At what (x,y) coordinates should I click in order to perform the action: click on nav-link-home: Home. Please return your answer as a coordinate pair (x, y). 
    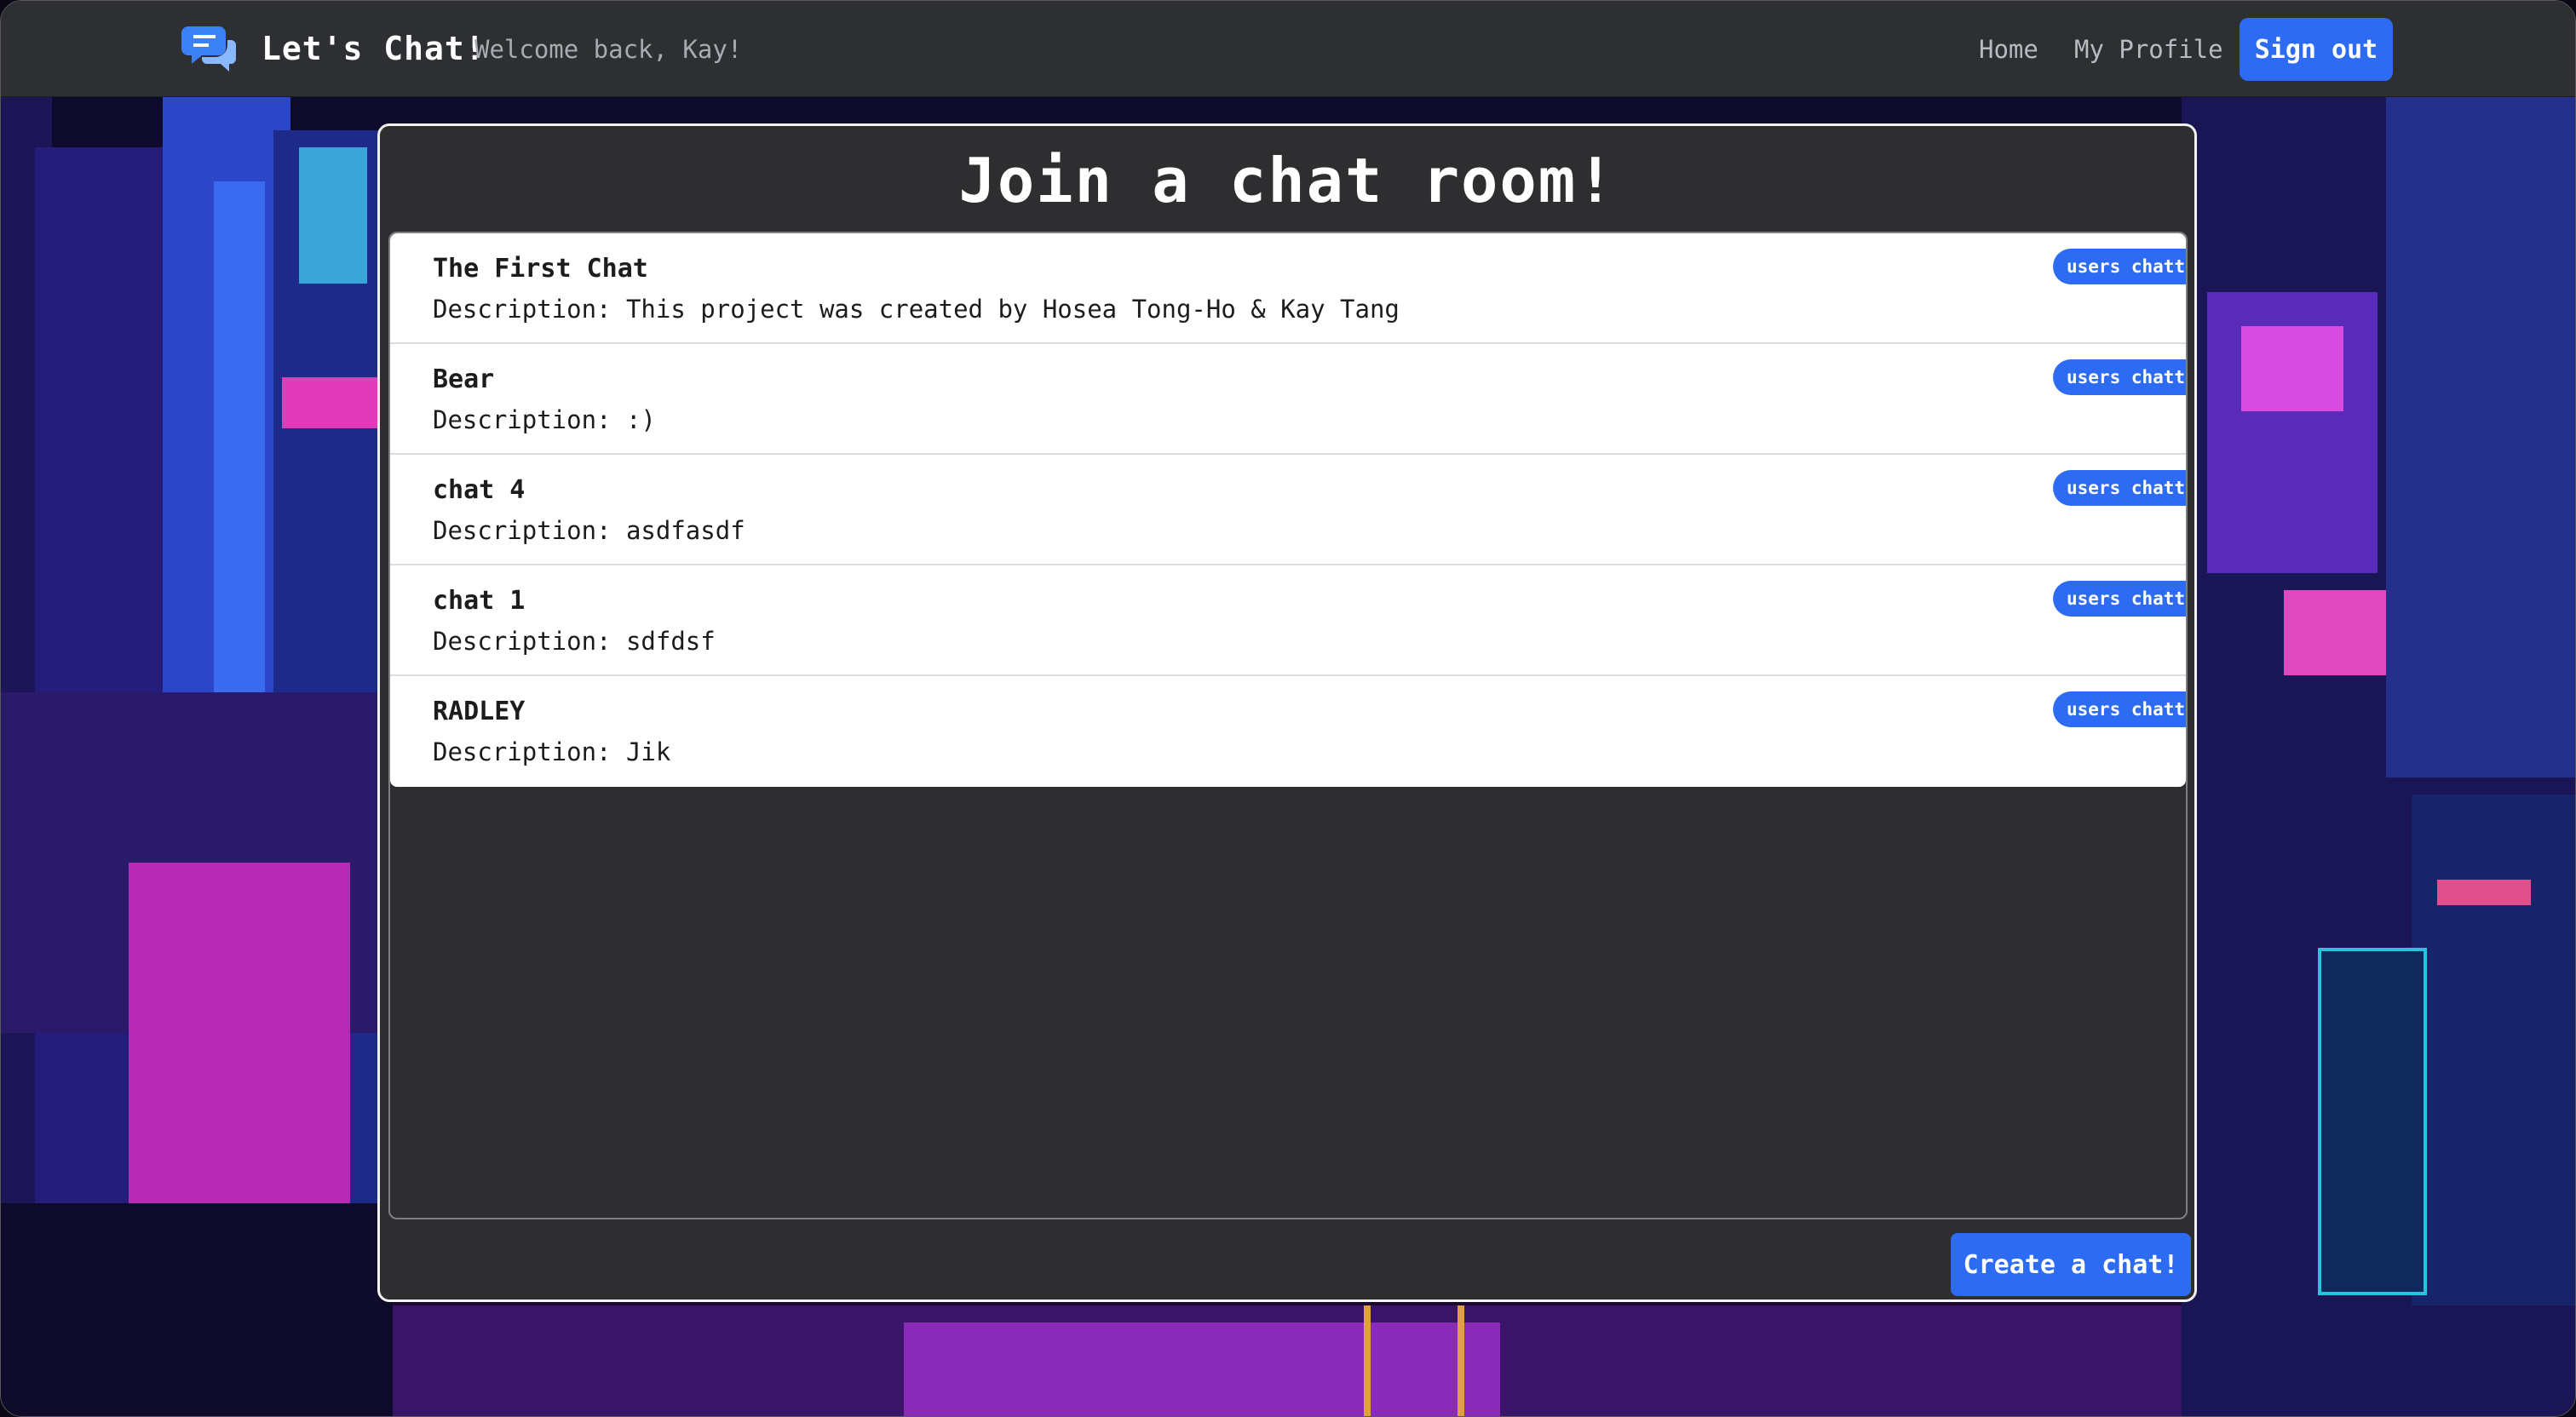
    Looking at the image, I should click on (2008, 50).